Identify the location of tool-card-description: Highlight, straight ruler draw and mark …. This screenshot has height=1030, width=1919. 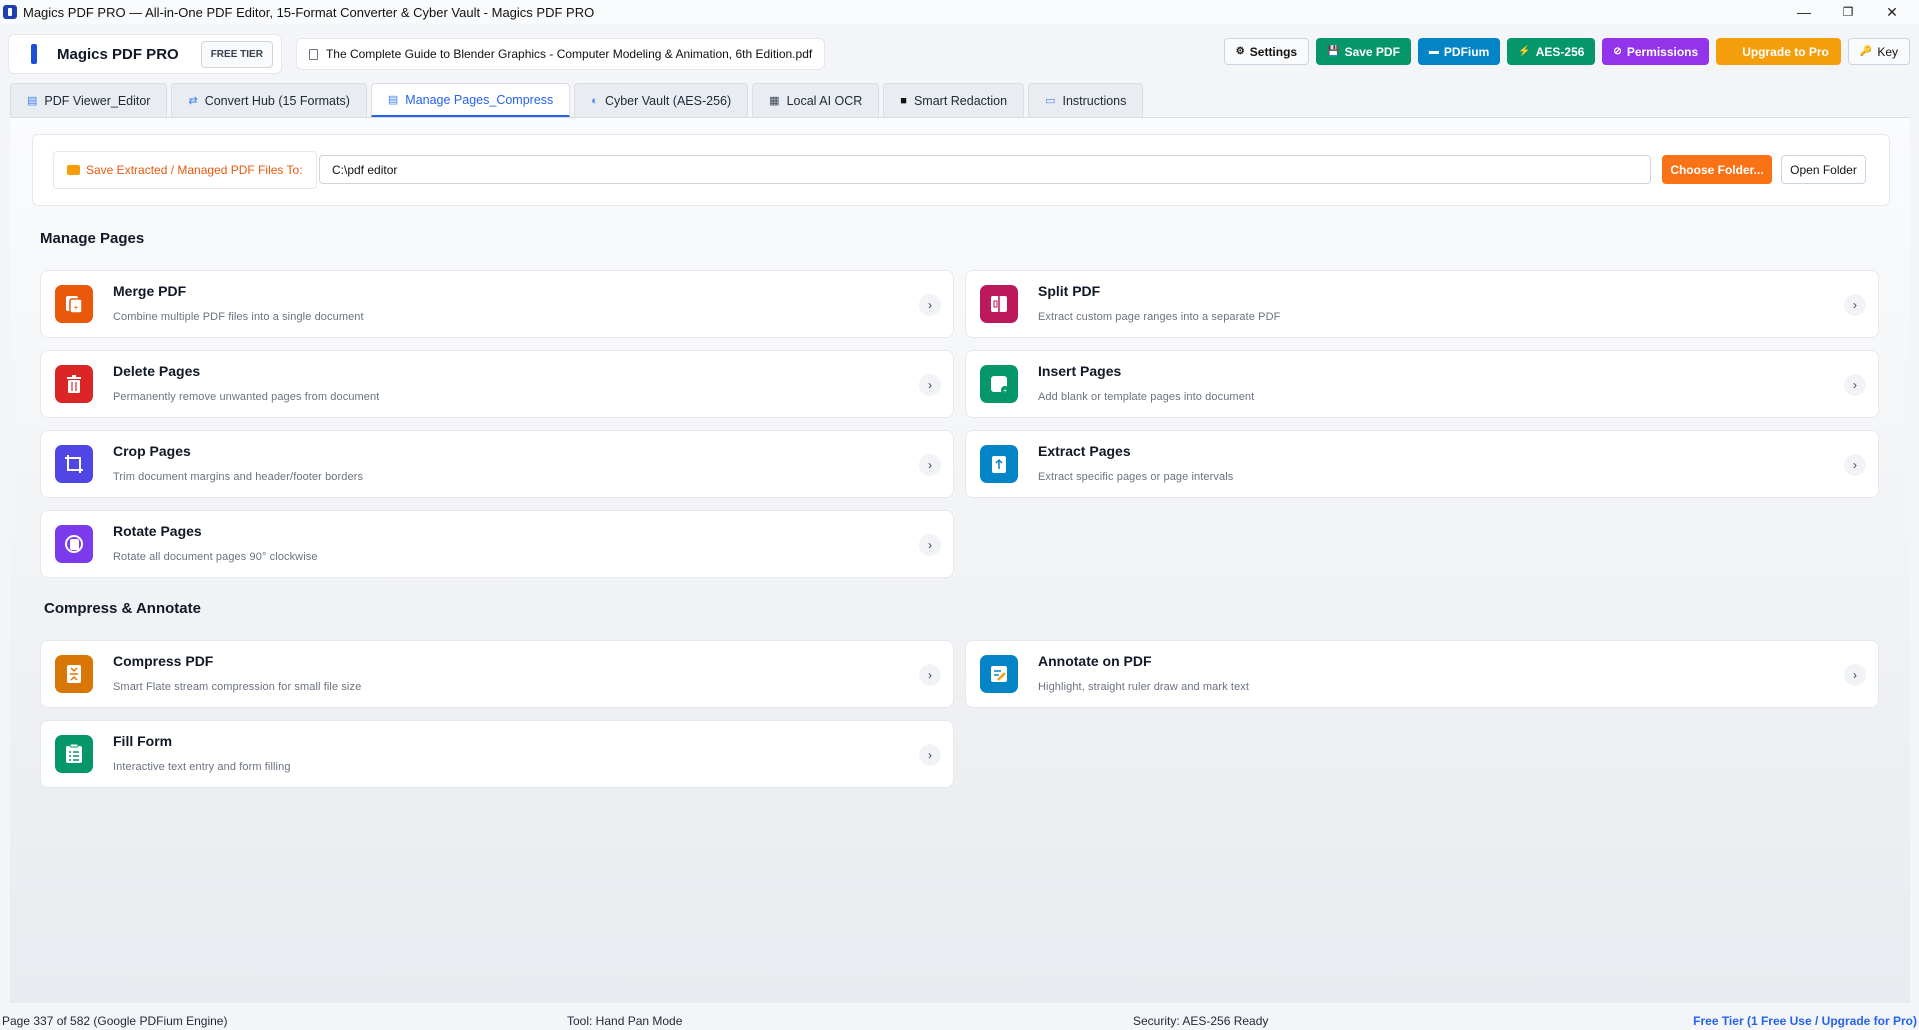
(1144, 687).